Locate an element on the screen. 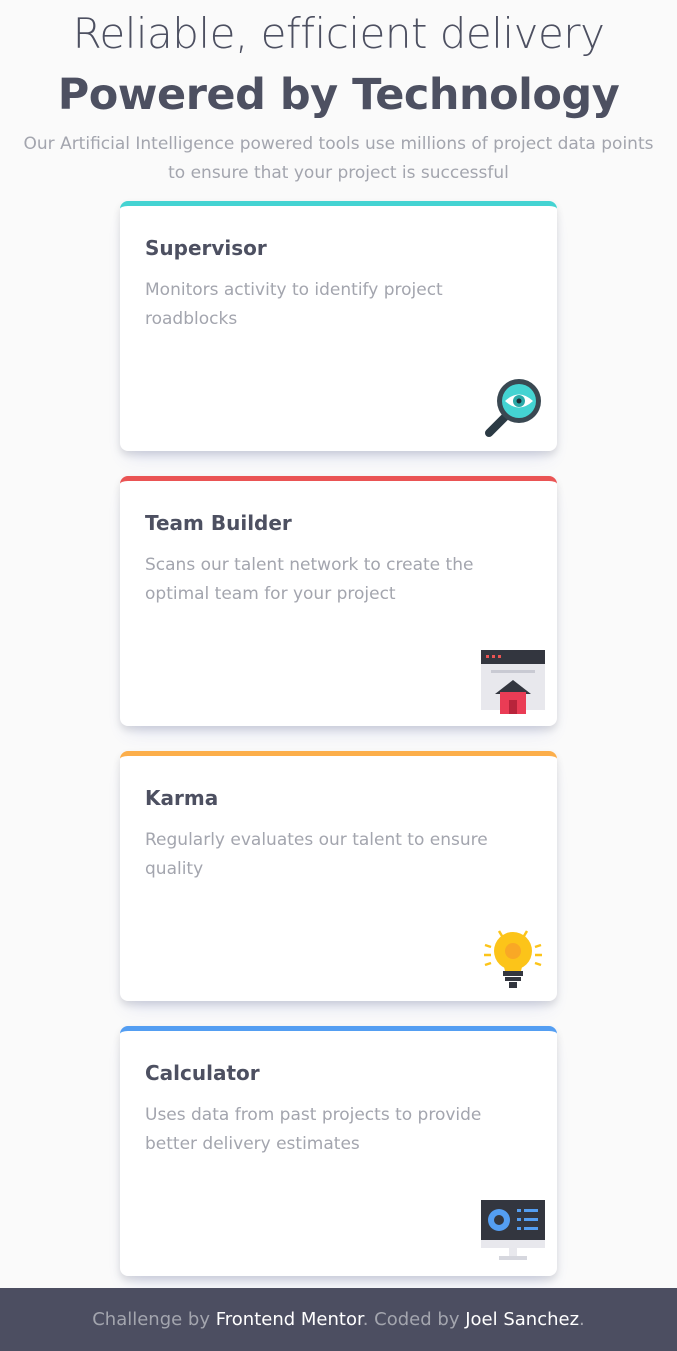 The height and width of the screenshot is (1351, 677). magnifier-eye-icon is located at coordinates (513, 408).